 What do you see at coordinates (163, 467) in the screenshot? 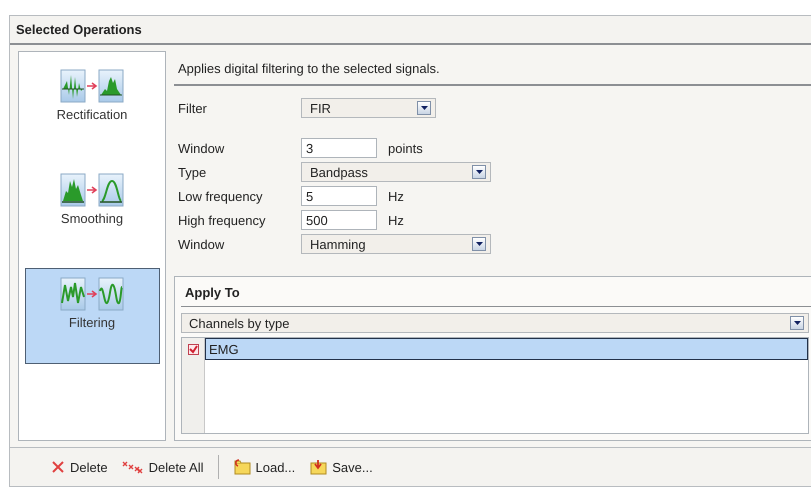
I see `toolbar-button: Delete All` at bounding box center [163, 467].